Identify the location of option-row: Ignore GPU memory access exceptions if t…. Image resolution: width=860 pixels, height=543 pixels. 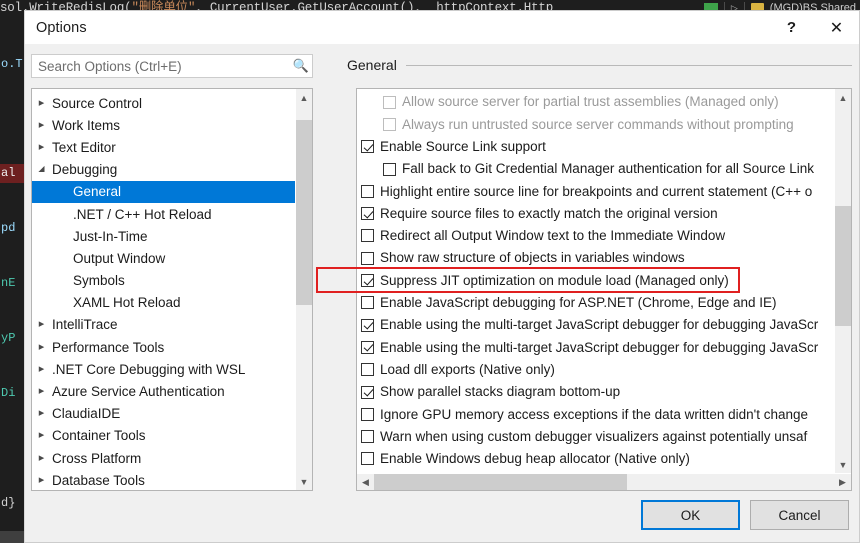
(595, 414).